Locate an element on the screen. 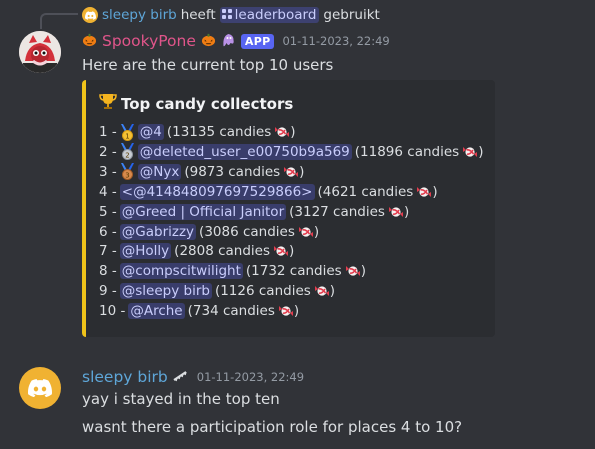  rank-label: 4 - is located at coordinates (108, 191).